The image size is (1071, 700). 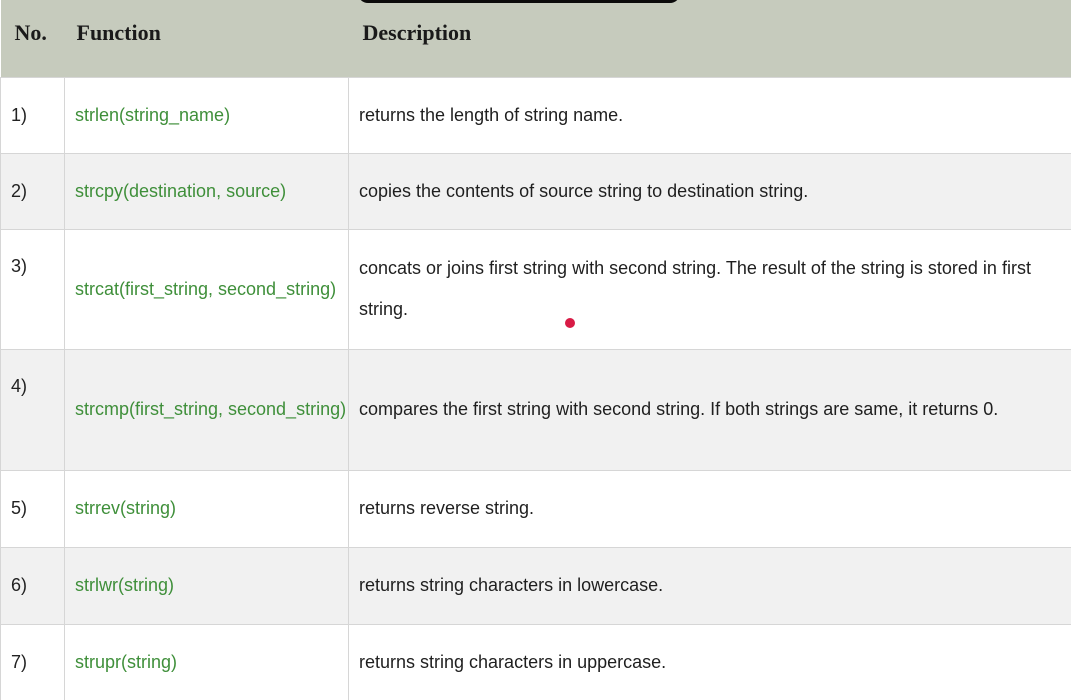 I want to click on row-number: 6), so click(x=32, y=585).